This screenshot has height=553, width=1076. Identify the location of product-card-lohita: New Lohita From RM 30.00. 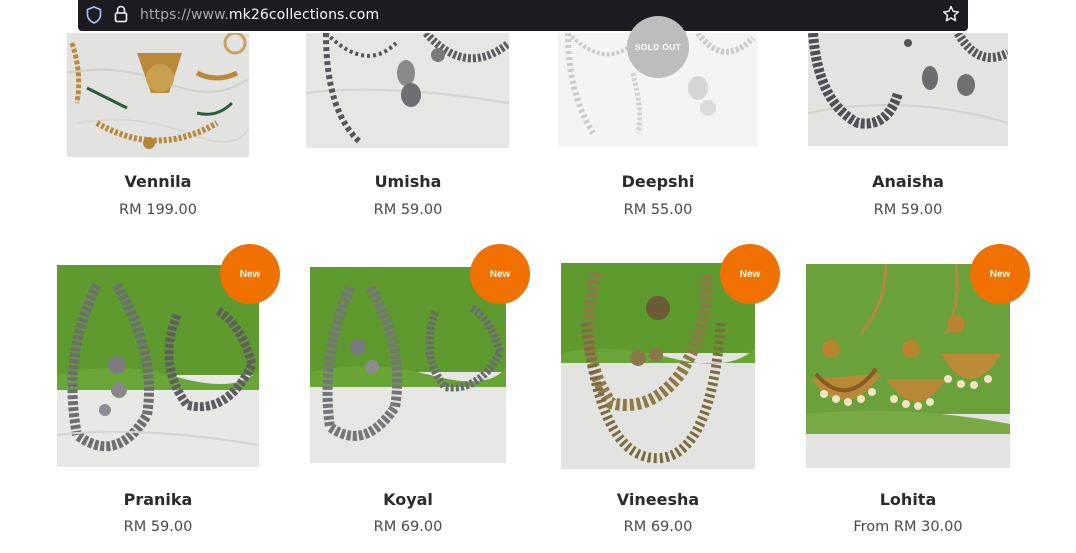
(909, 395).